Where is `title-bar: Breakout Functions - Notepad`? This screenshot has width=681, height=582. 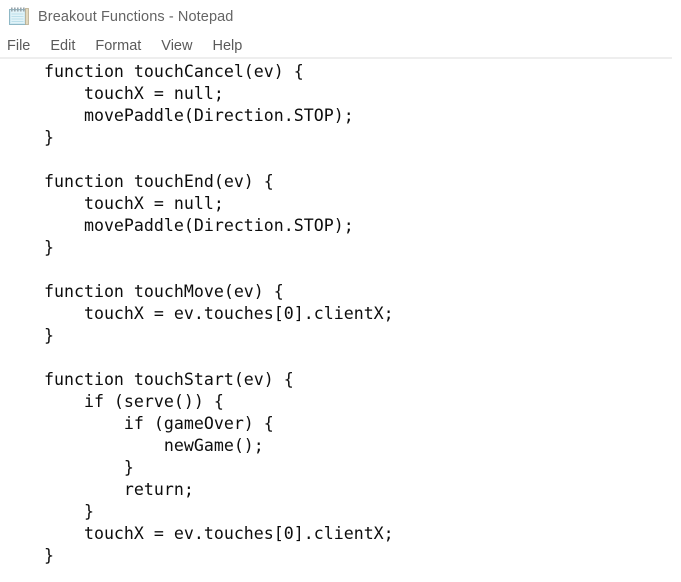
title-bar: Breakout Functions - Notepad is located at coordinates (340, 16).